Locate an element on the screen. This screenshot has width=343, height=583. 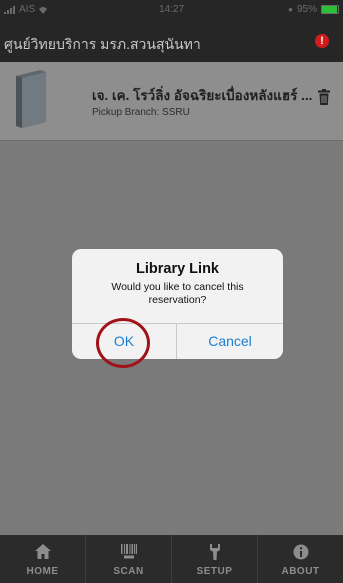
tab-scan: SCAN is located at coordinates (128, 559).